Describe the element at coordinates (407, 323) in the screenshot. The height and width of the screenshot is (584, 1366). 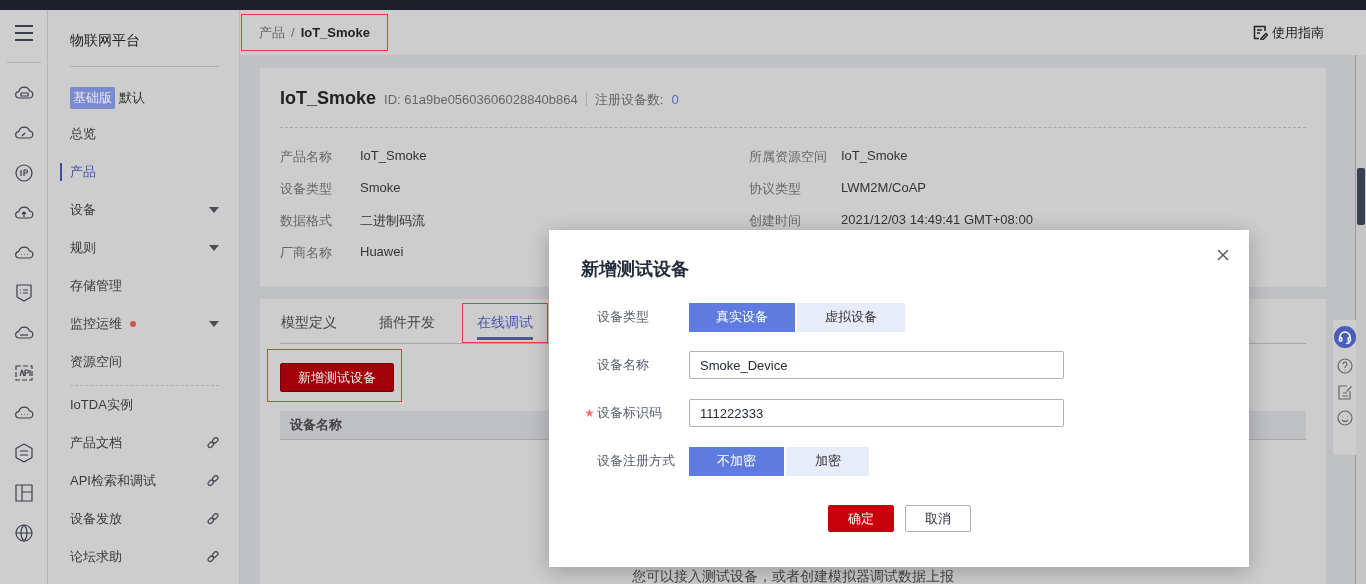
I see `tab: 插件开发` at that location.